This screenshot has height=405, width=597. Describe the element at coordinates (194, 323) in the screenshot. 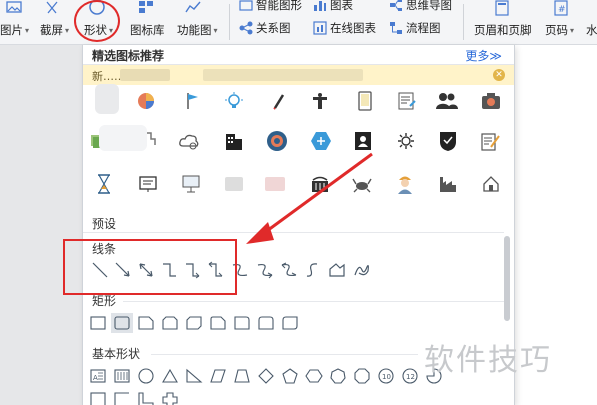

I see `snip-diagonal-rectangle-shape` at that location.